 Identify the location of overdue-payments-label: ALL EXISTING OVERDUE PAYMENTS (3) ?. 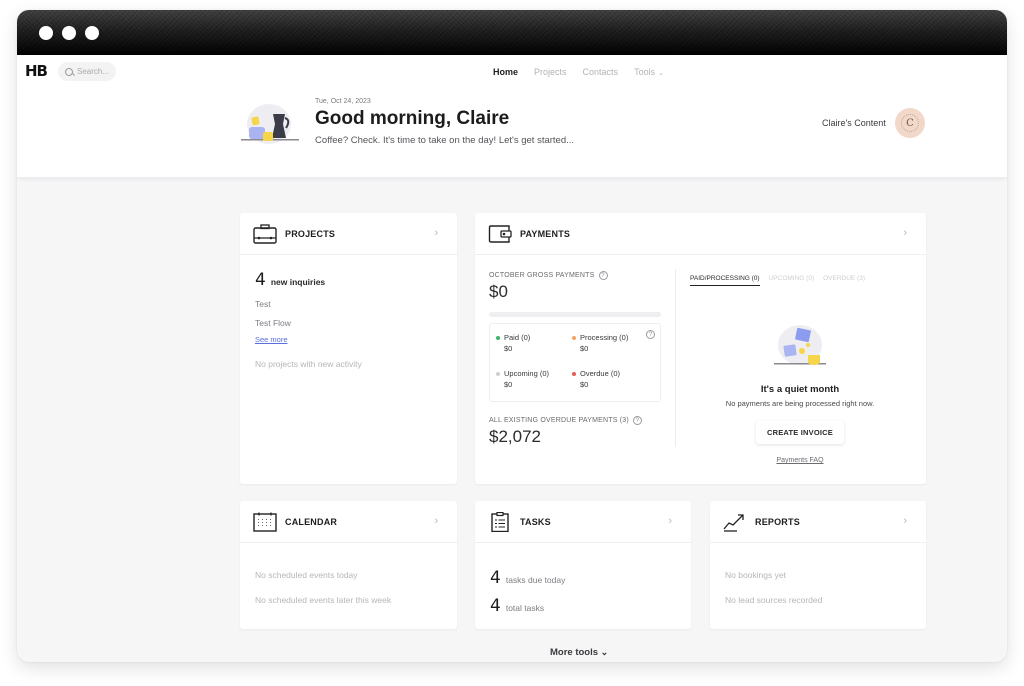
(575, 420).